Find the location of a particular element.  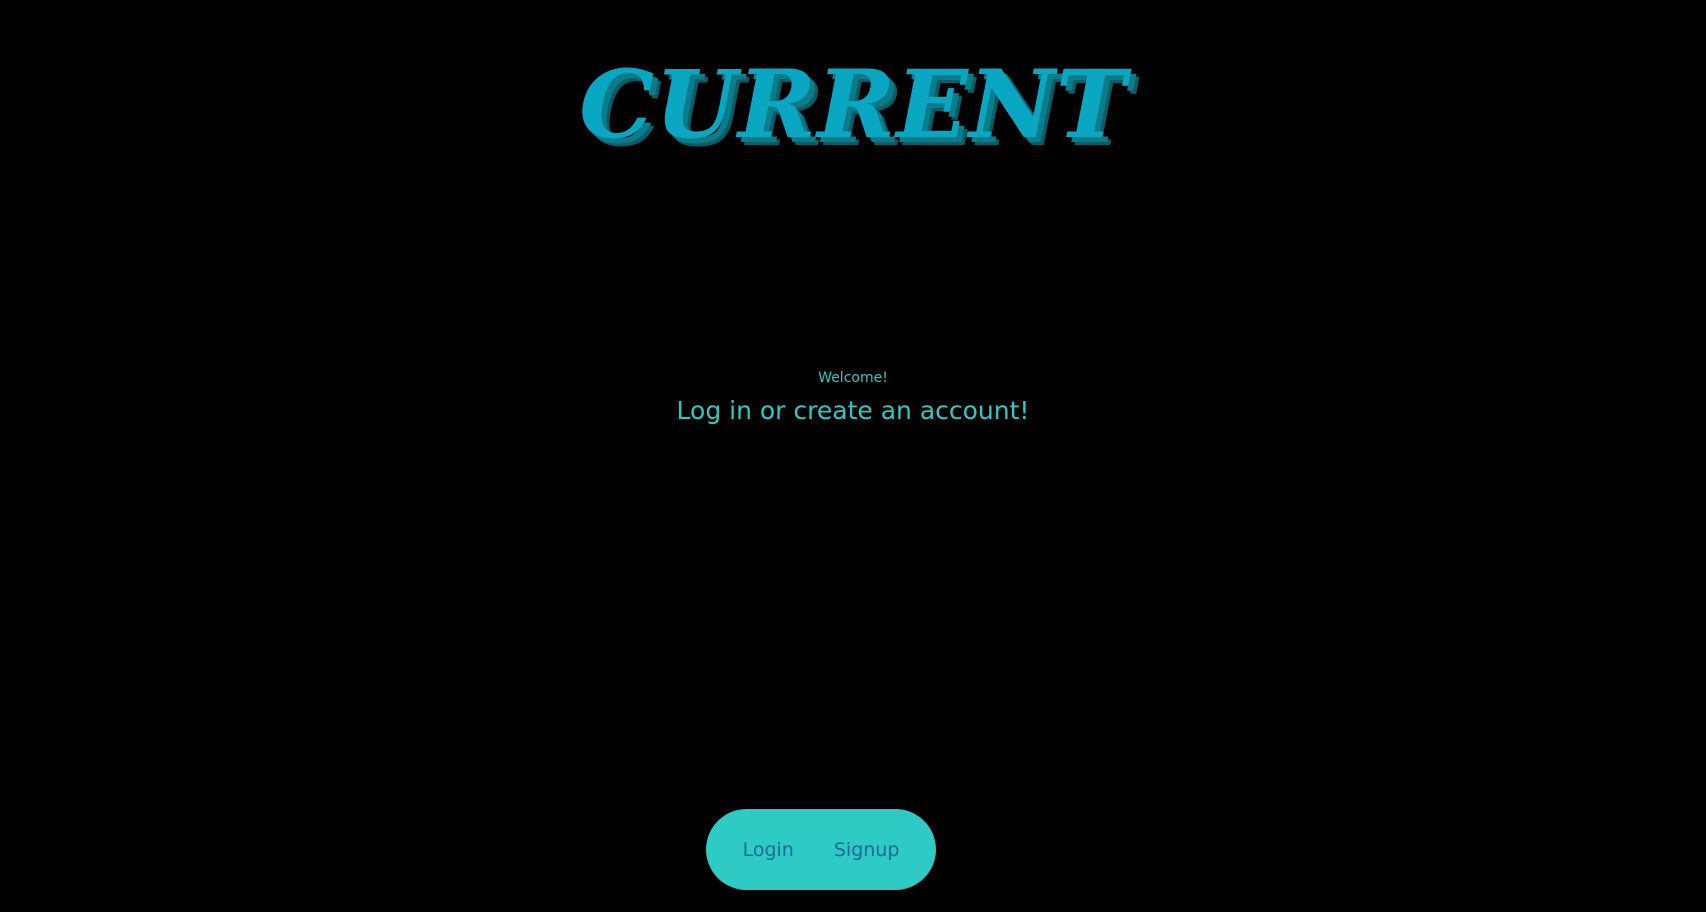

welcome-section: Welcome! Log in or create an account! is located at coordinates (853, 398).